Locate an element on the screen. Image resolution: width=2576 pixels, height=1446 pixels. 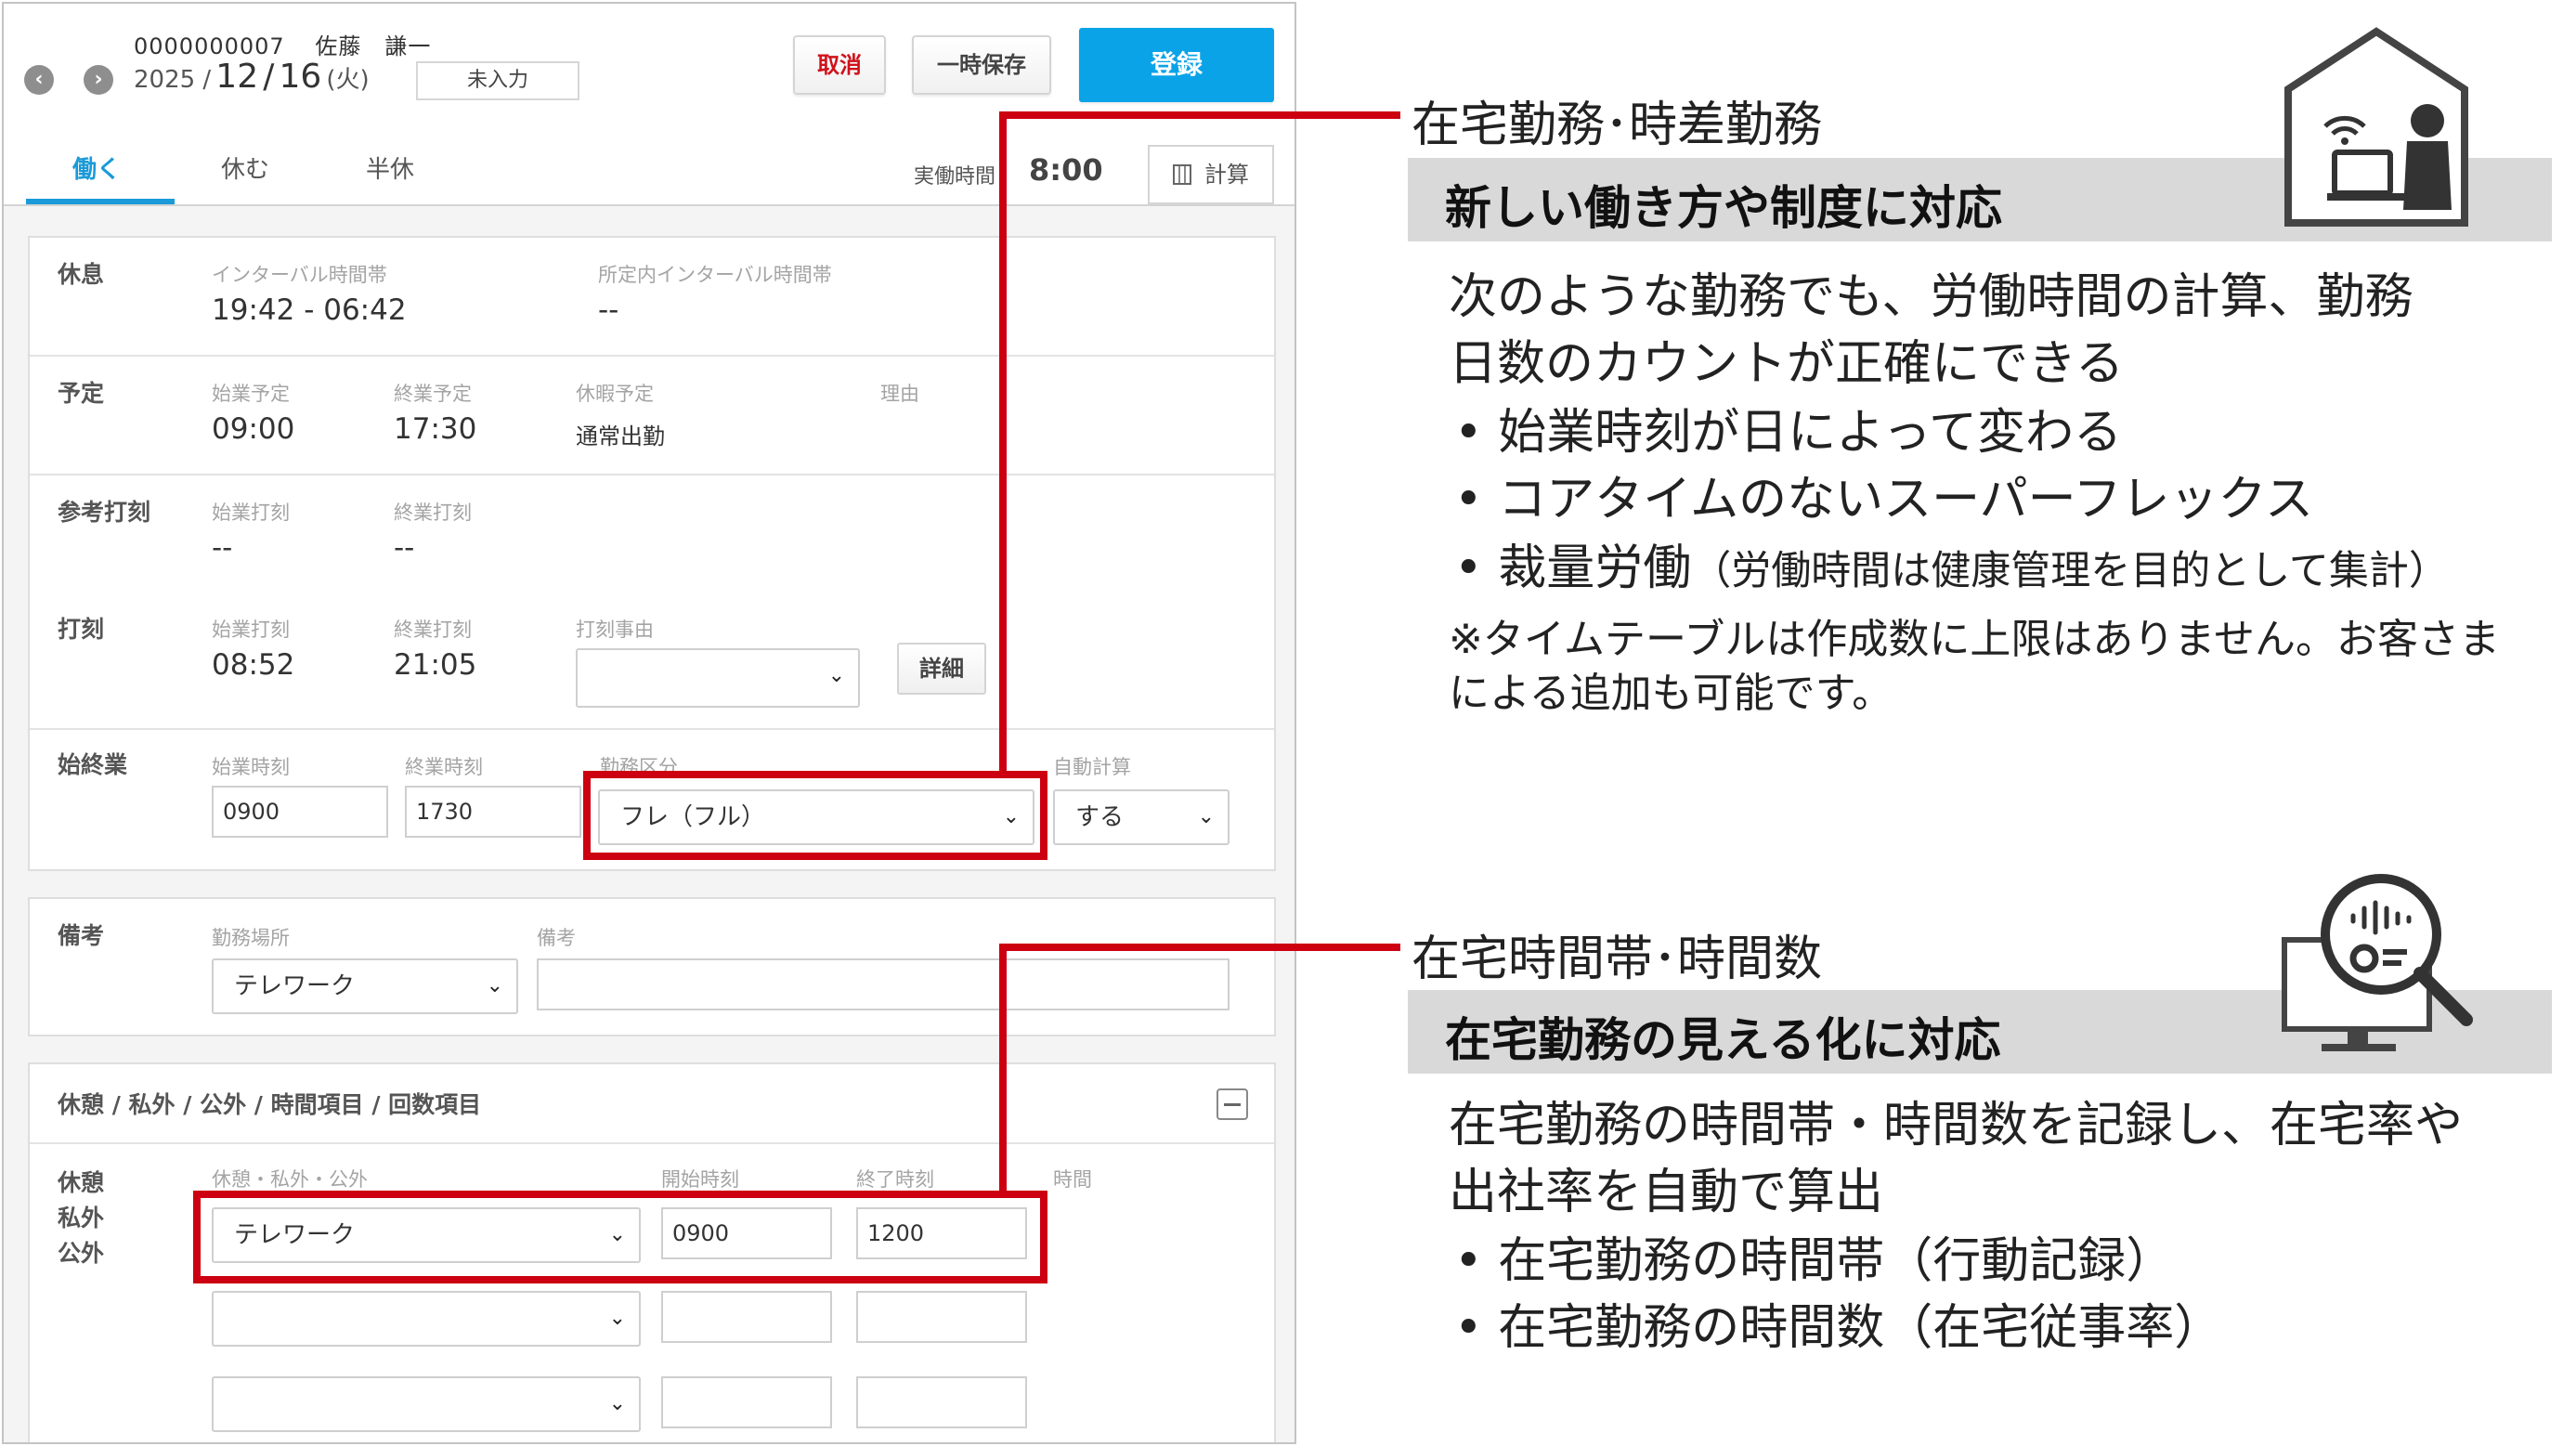
break-type-label: 休憩・私外・公外 is located at coordinates (290, 1179).